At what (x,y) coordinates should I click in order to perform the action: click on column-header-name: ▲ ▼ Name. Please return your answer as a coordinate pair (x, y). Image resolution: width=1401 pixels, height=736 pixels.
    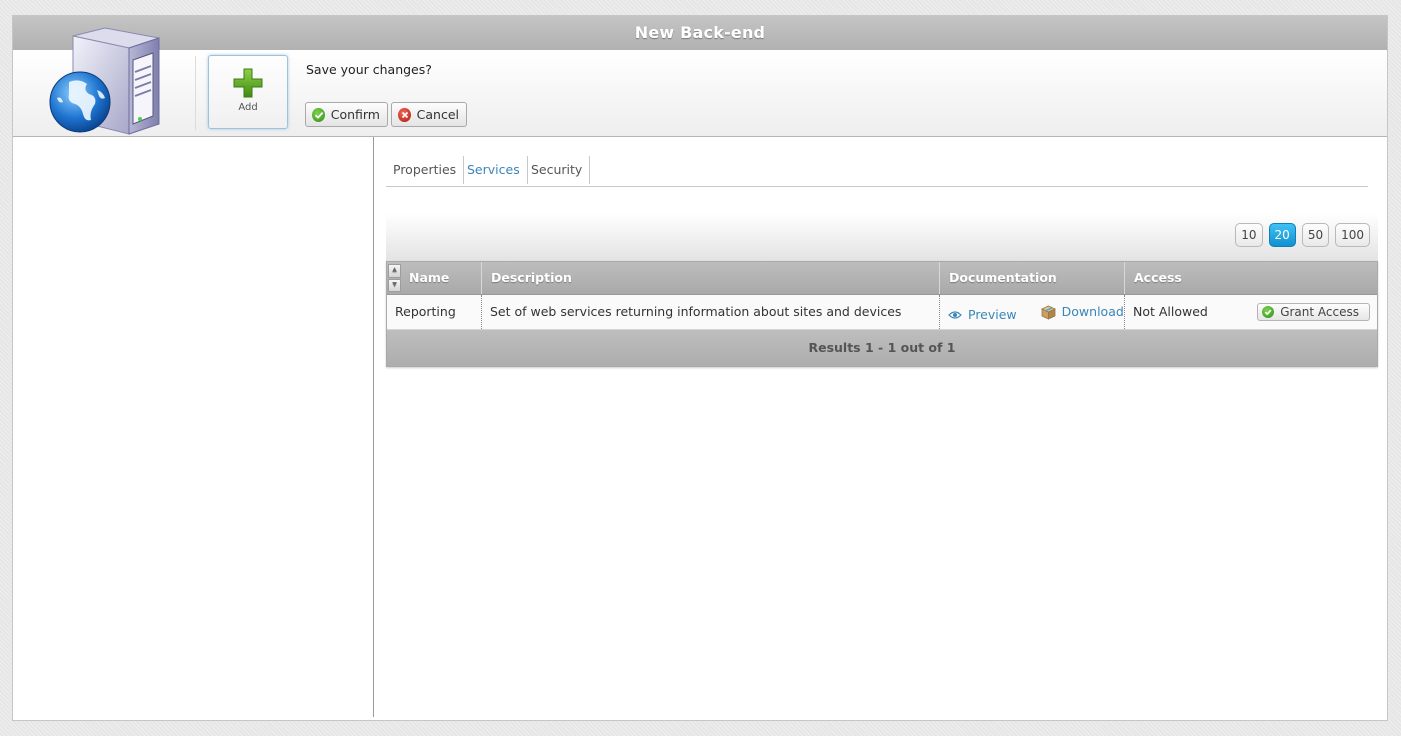
    Looking at the image, I should click on (434, 278).